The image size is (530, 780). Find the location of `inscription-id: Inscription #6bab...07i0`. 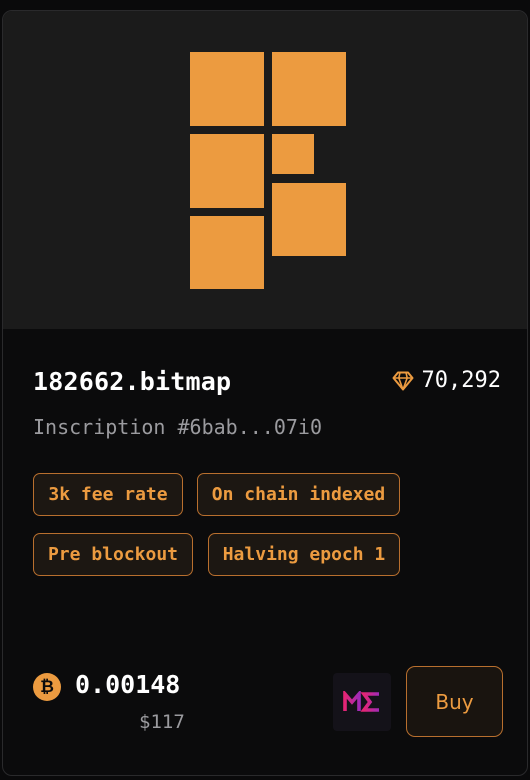

inscription-id: Inscription #6bab...07i0 is located at coordinates (177, 427).